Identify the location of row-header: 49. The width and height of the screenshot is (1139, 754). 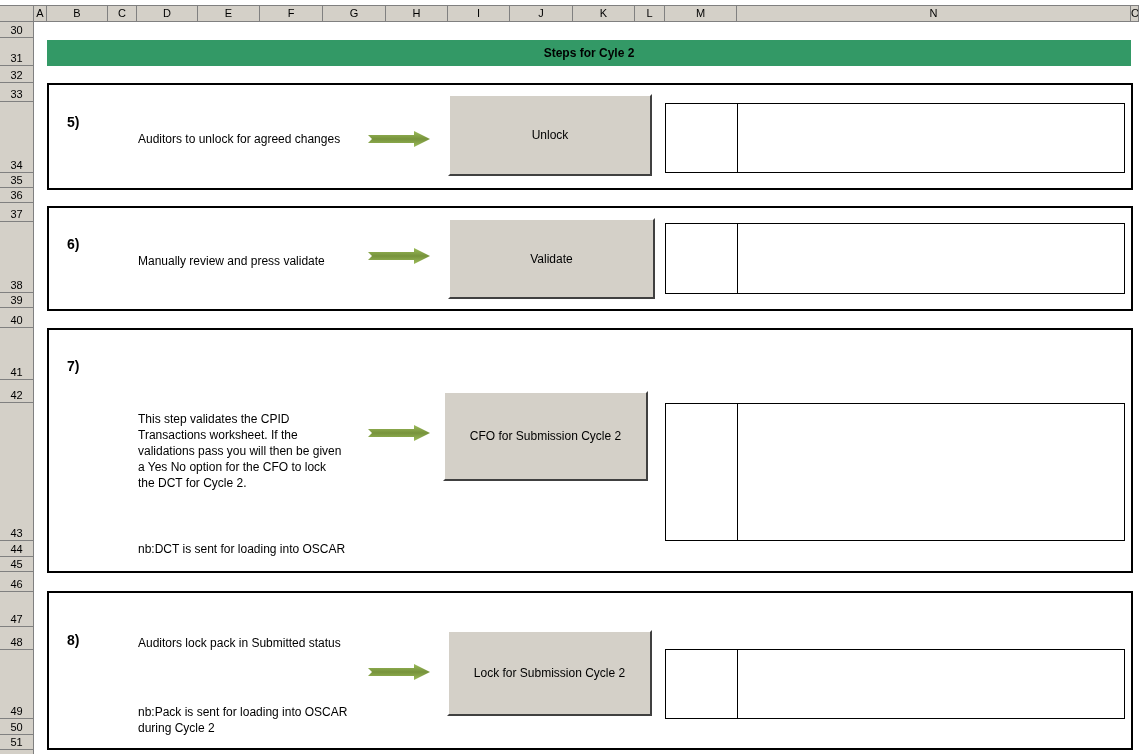
(16, 684).